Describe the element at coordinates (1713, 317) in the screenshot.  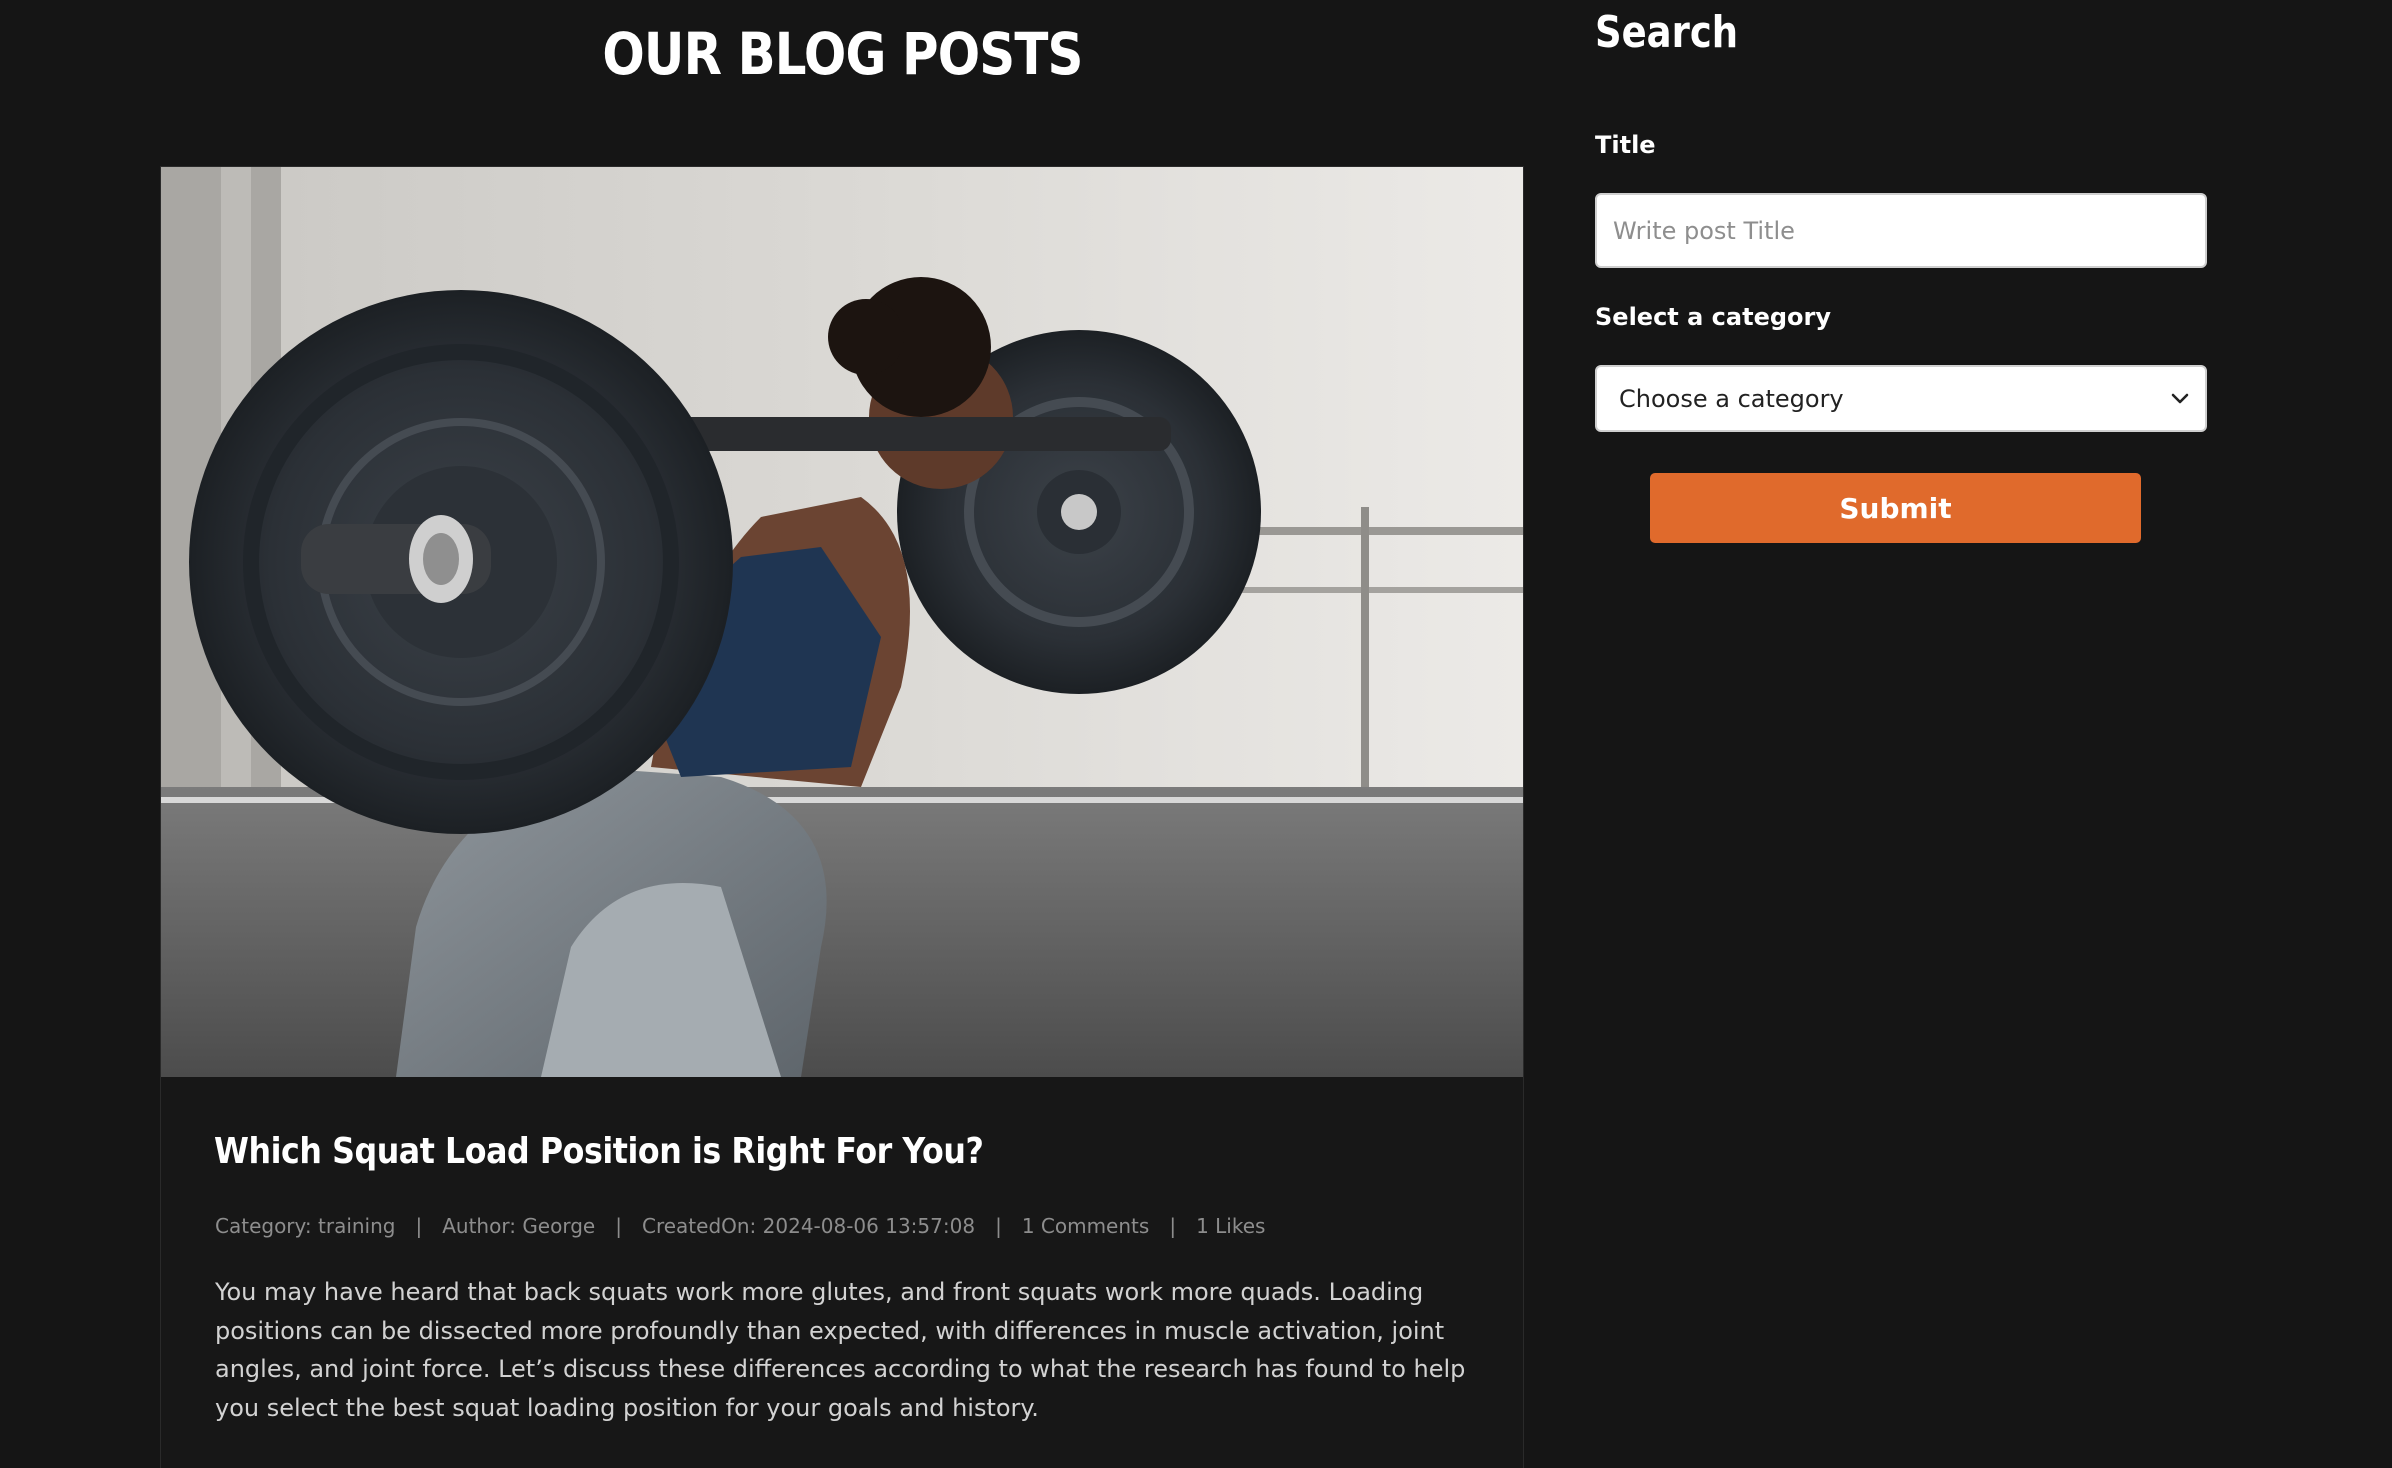
I see `category-label: Select a category` at that location.